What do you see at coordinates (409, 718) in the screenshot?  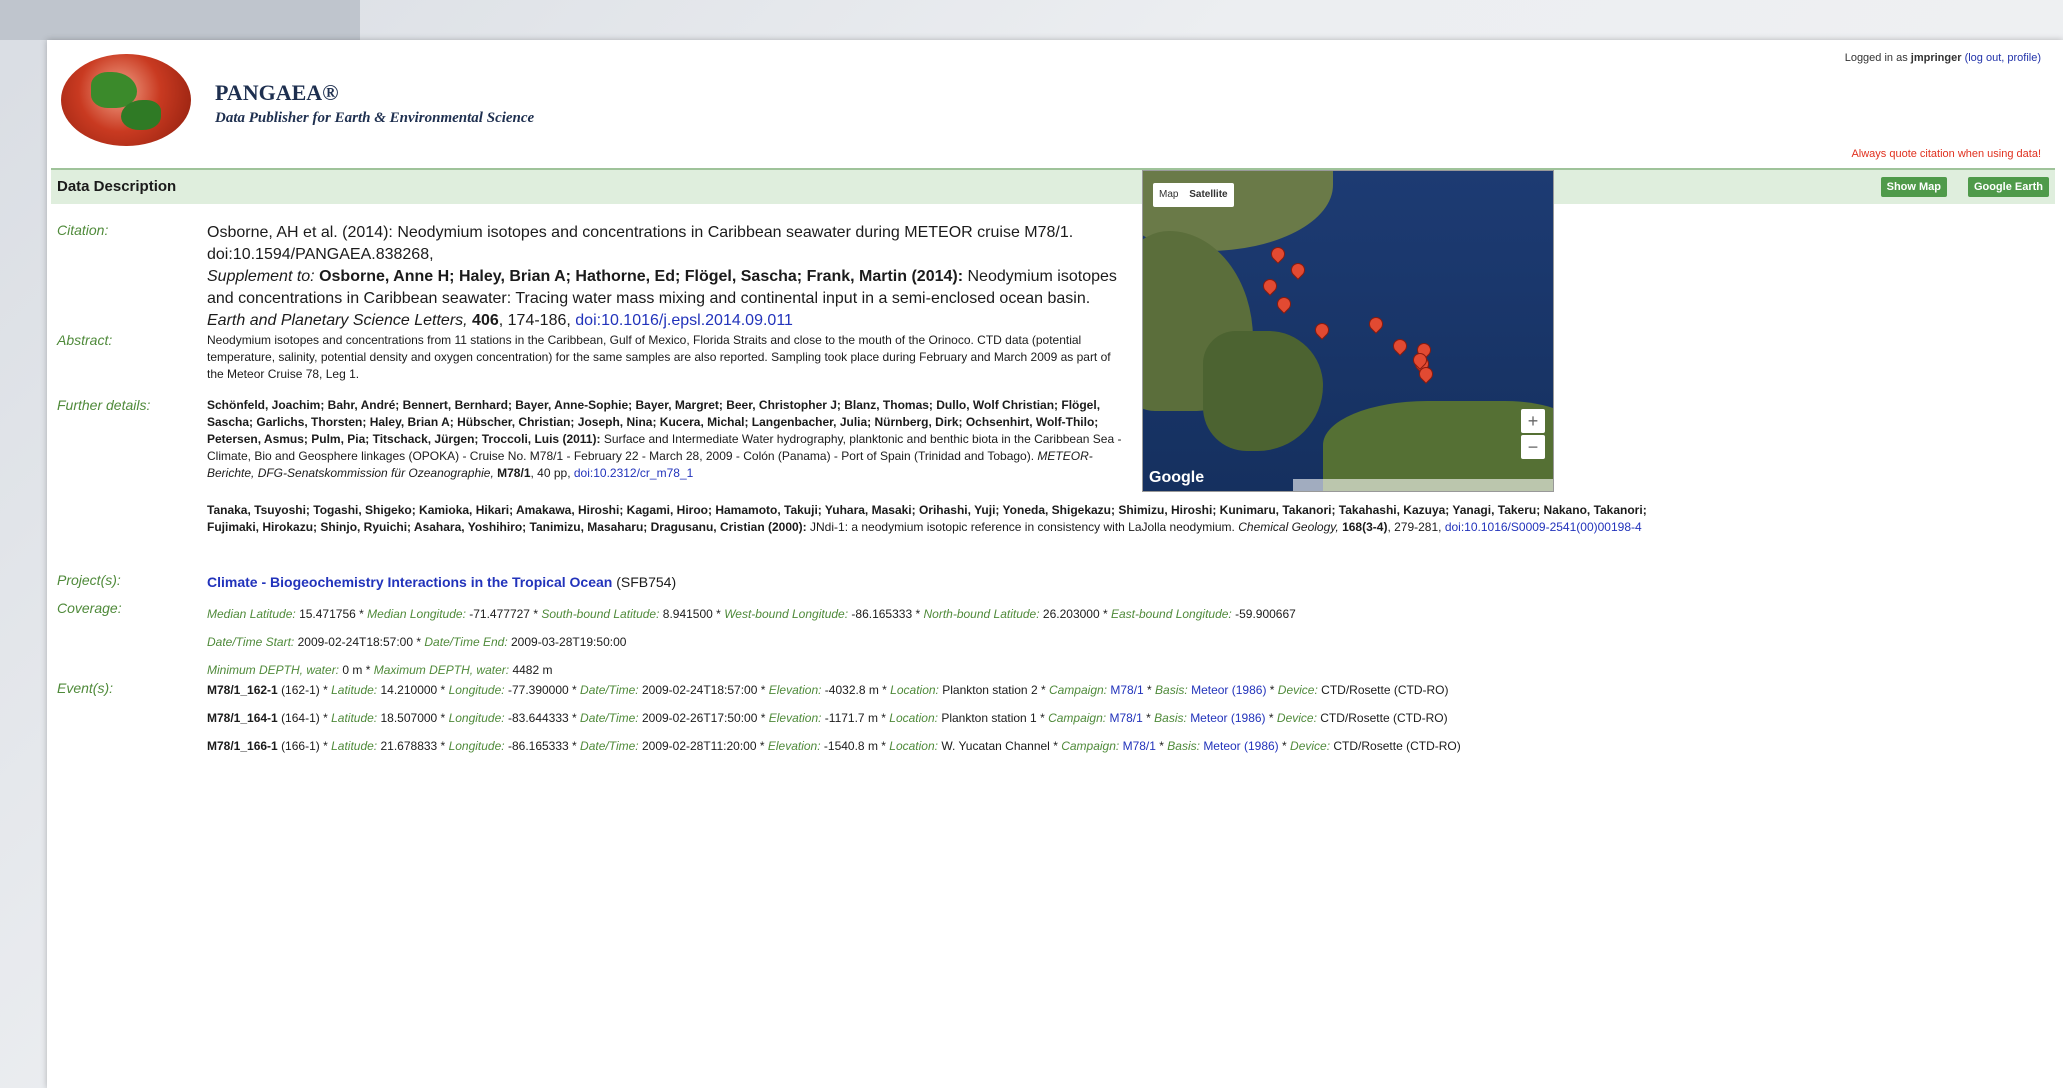 I see `event-lat: 18.507000` at bounding box center [409, 718].